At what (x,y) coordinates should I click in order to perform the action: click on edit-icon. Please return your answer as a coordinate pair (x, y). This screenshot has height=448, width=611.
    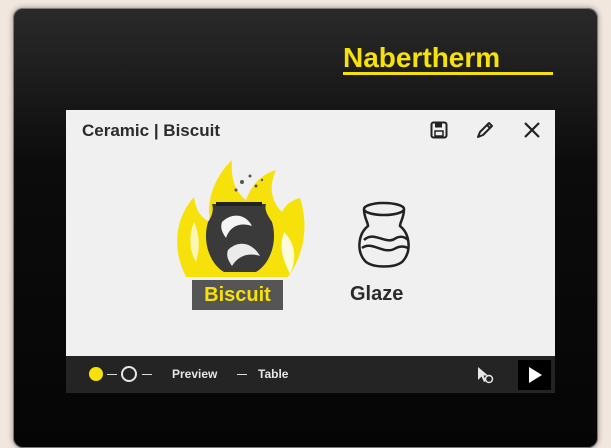
    Looking at the image, I should click on (485, 130).